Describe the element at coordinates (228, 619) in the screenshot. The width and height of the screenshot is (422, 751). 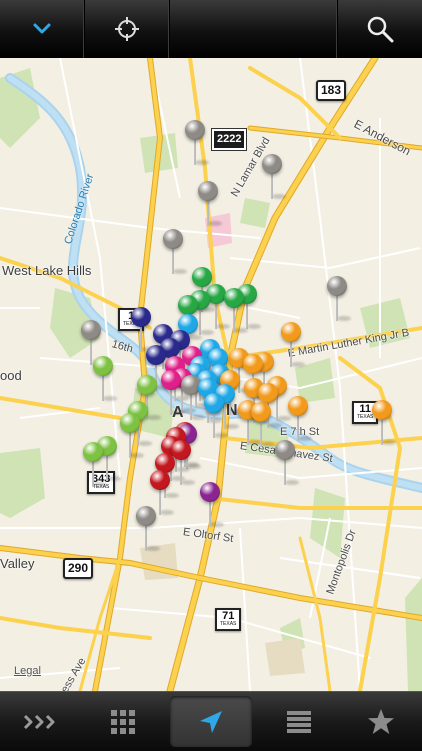
I see `shield-71: 71 TEXAS` at that location.